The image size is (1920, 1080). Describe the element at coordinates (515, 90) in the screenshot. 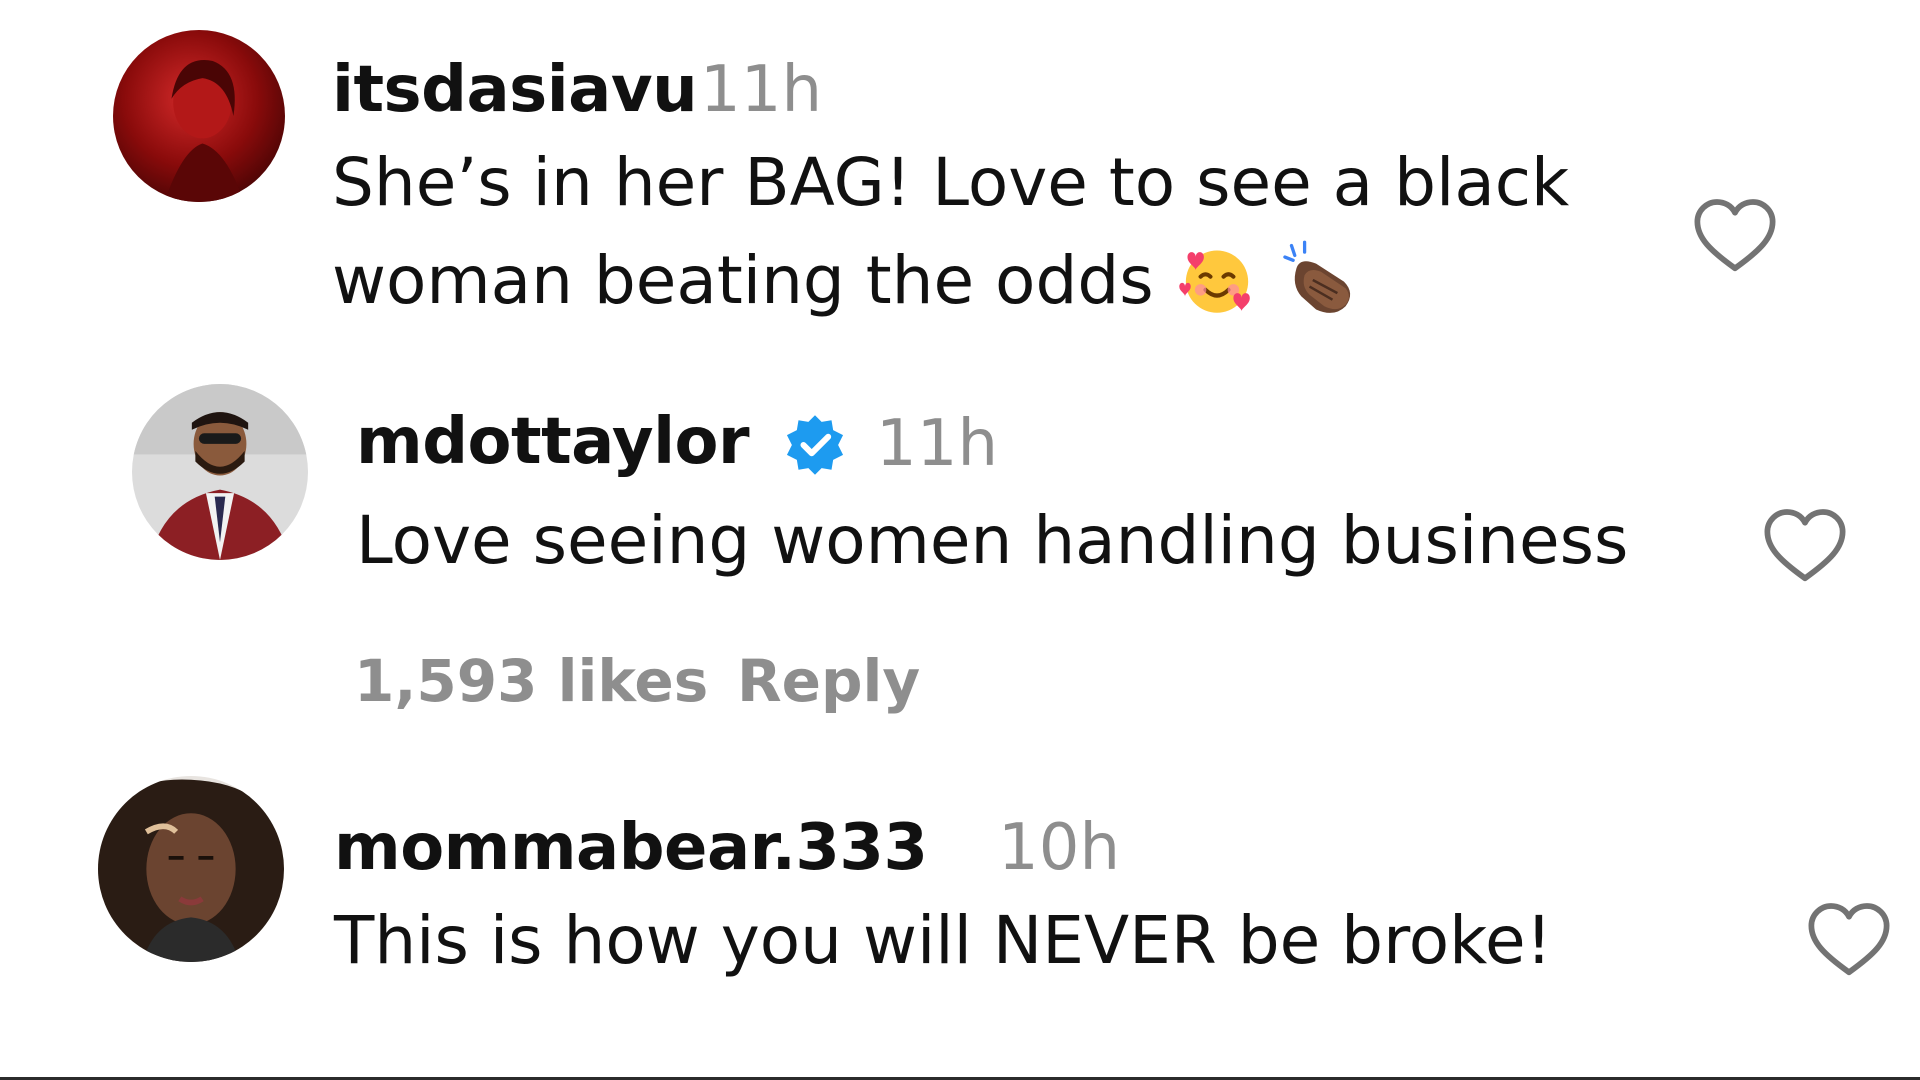

I see `username: itsdasiavu` at that location.